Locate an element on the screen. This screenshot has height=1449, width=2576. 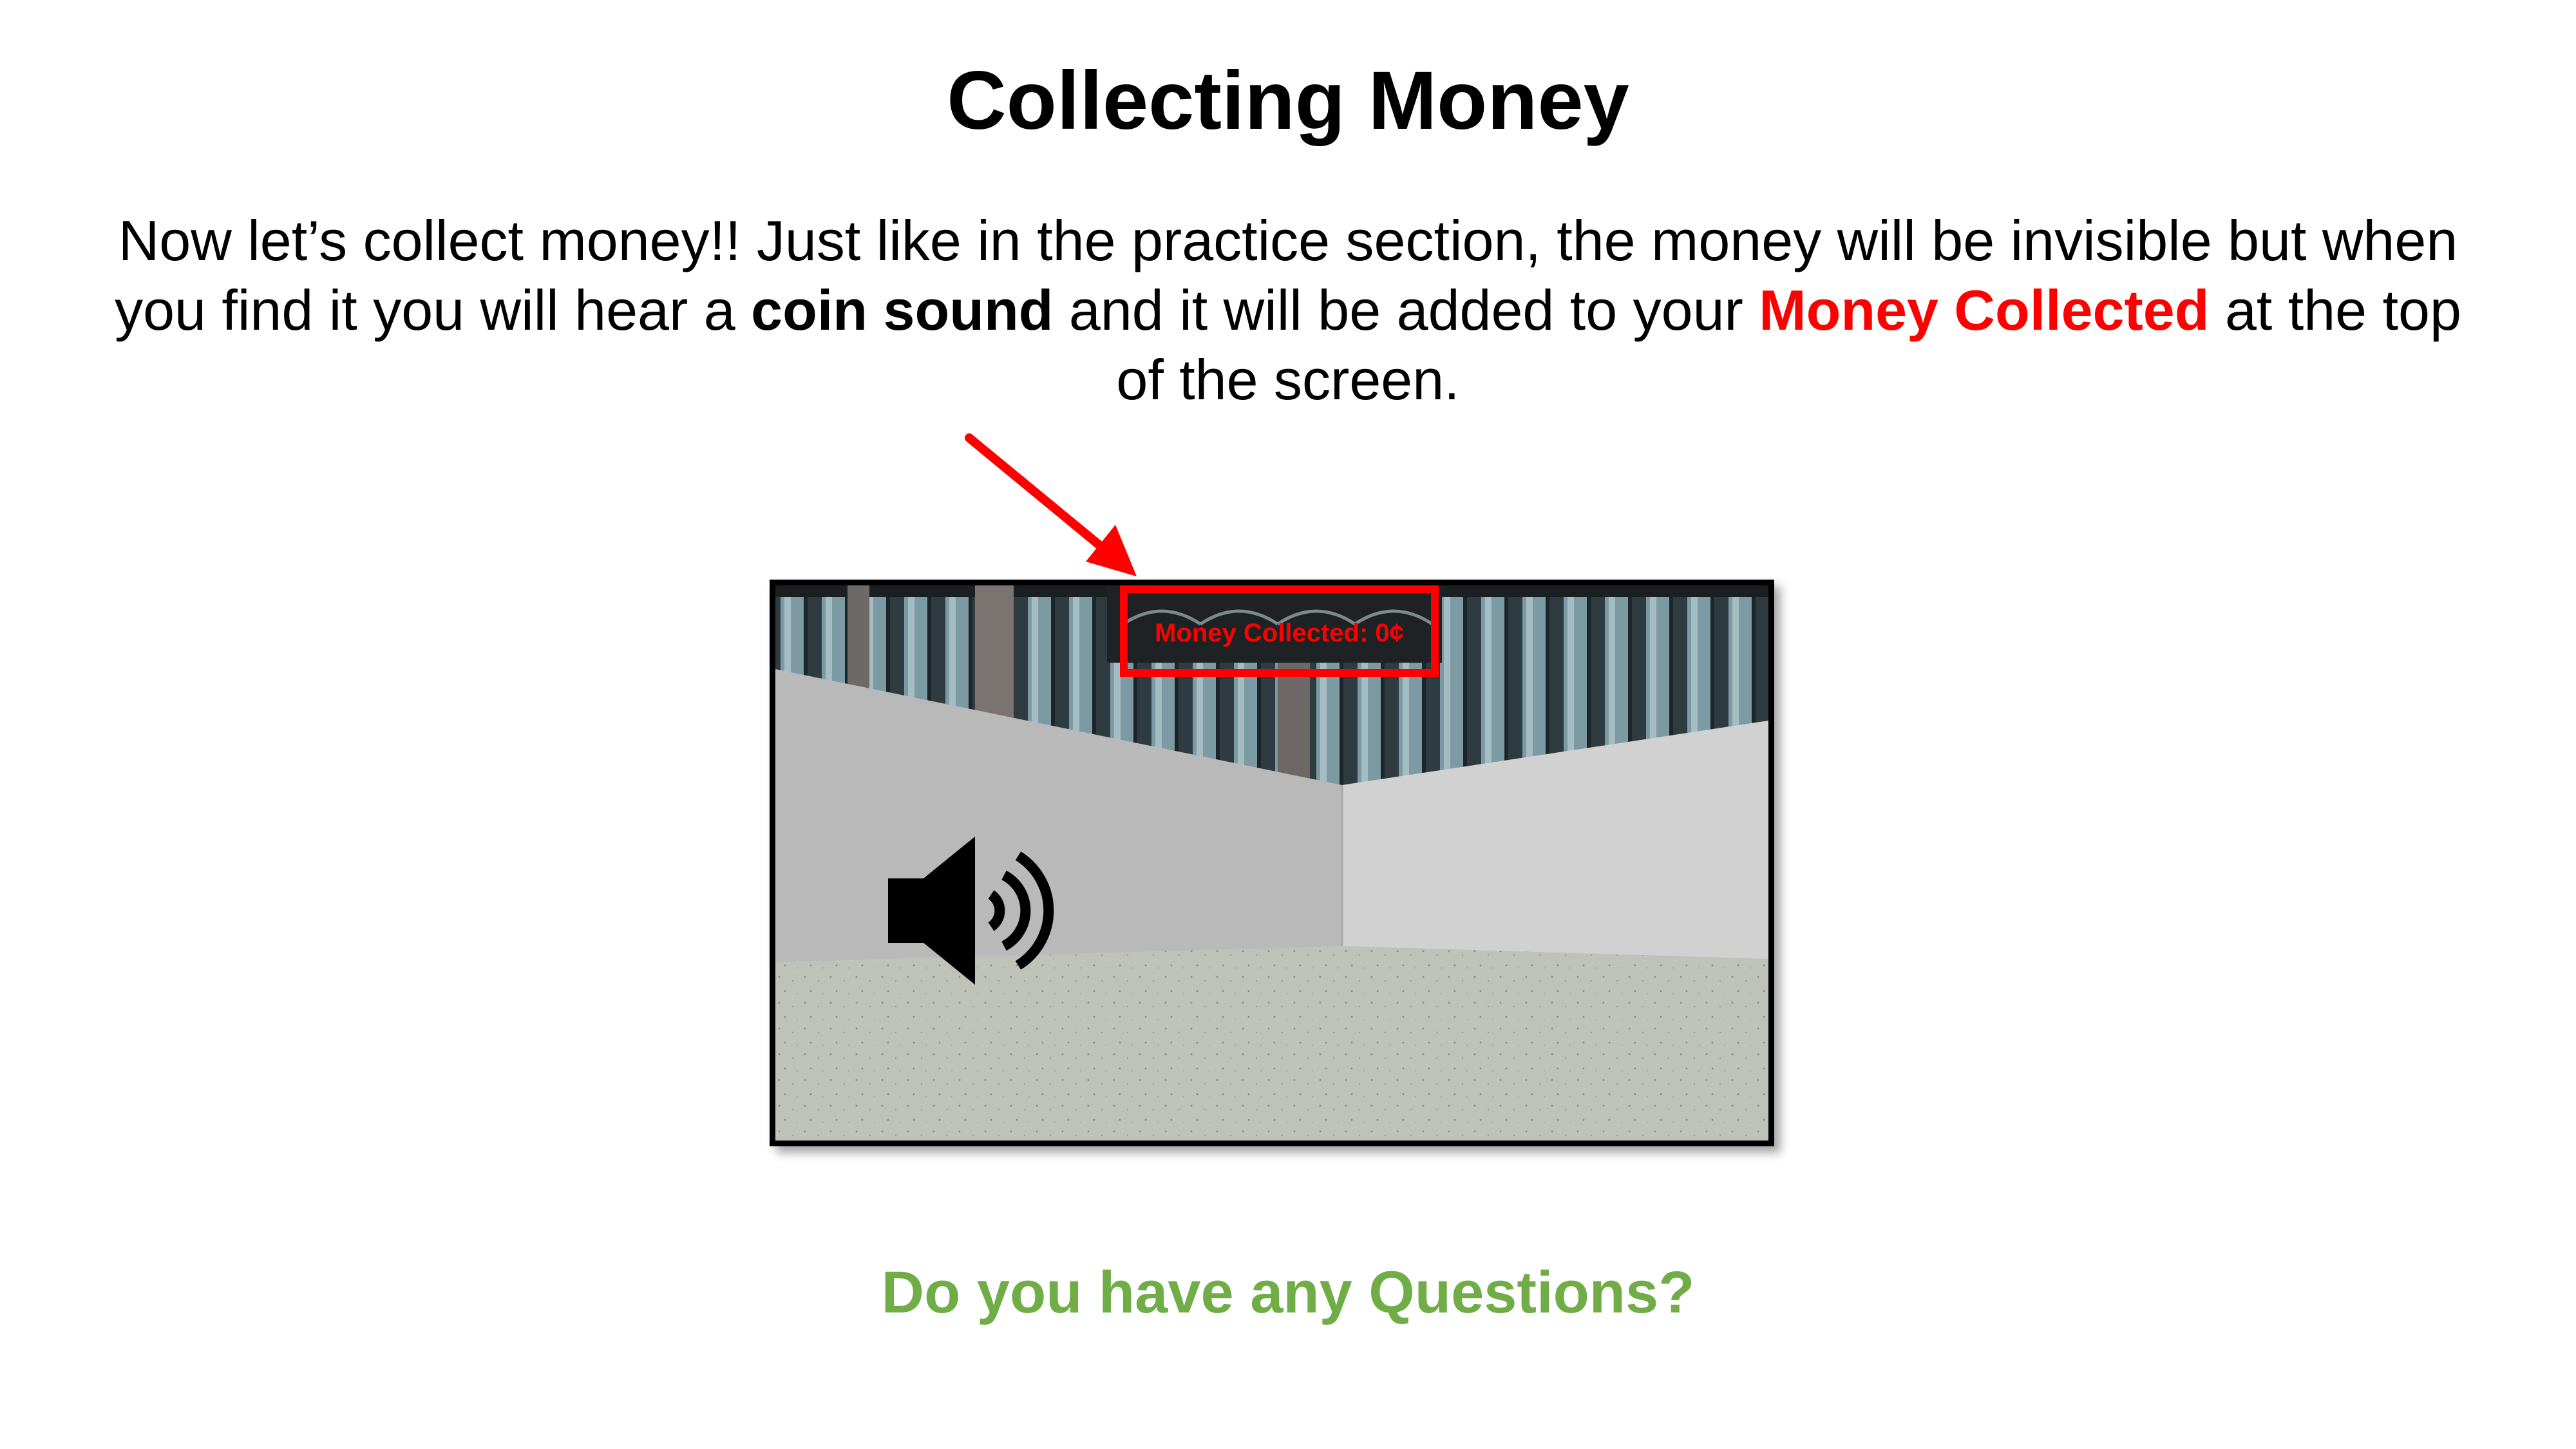
money-collected-hud-highlight: Money Collected: 0¢ is located at coordinates (1279, 631).